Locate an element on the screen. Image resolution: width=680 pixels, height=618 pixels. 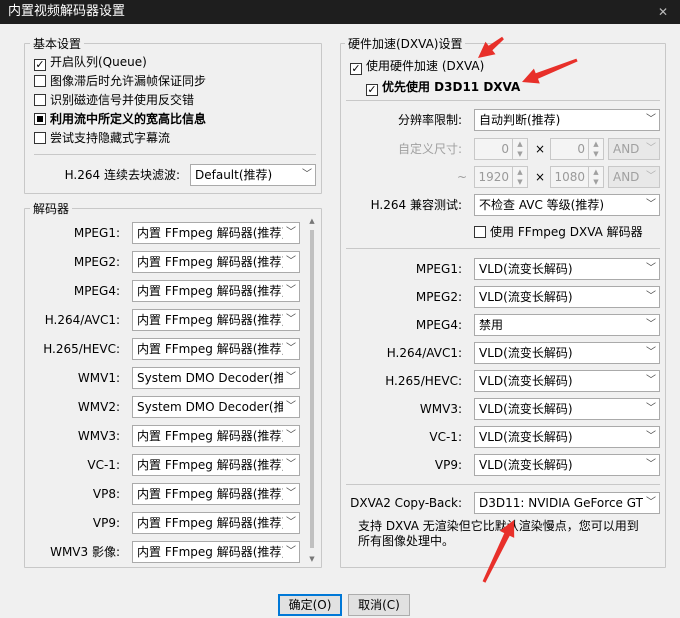
decoder-select-h265: 内置 FFmpeg 解码器(推荐) ﹀ is located at coordinates (216, 349).